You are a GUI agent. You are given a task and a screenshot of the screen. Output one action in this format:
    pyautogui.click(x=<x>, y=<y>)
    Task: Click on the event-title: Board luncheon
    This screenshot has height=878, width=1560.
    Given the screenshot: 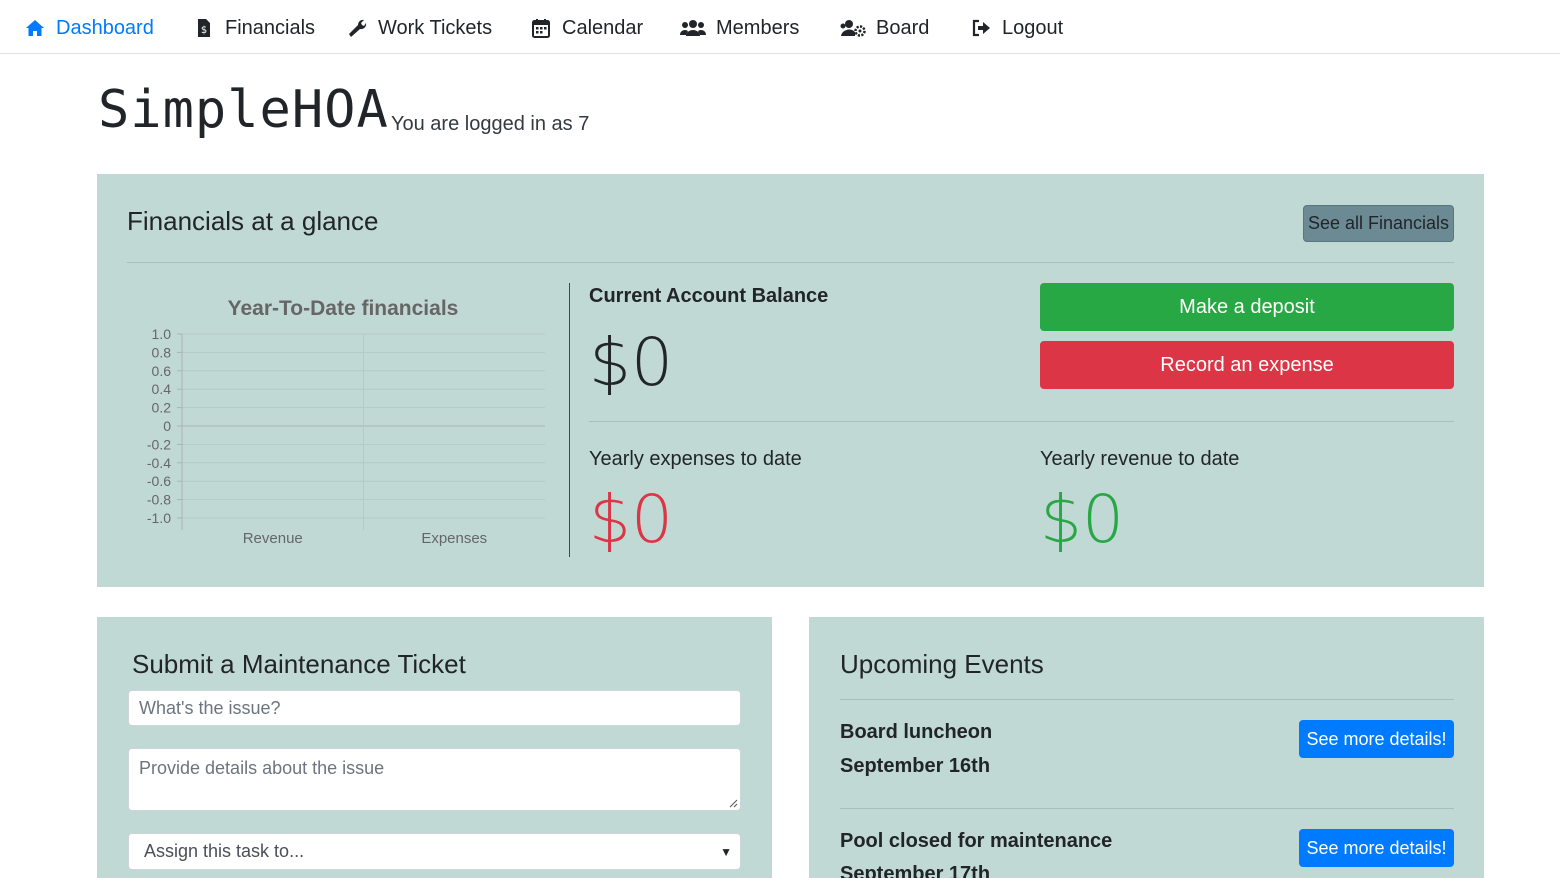 What is the action you would take?
    pyautogui.click(x=916, y=732)
    